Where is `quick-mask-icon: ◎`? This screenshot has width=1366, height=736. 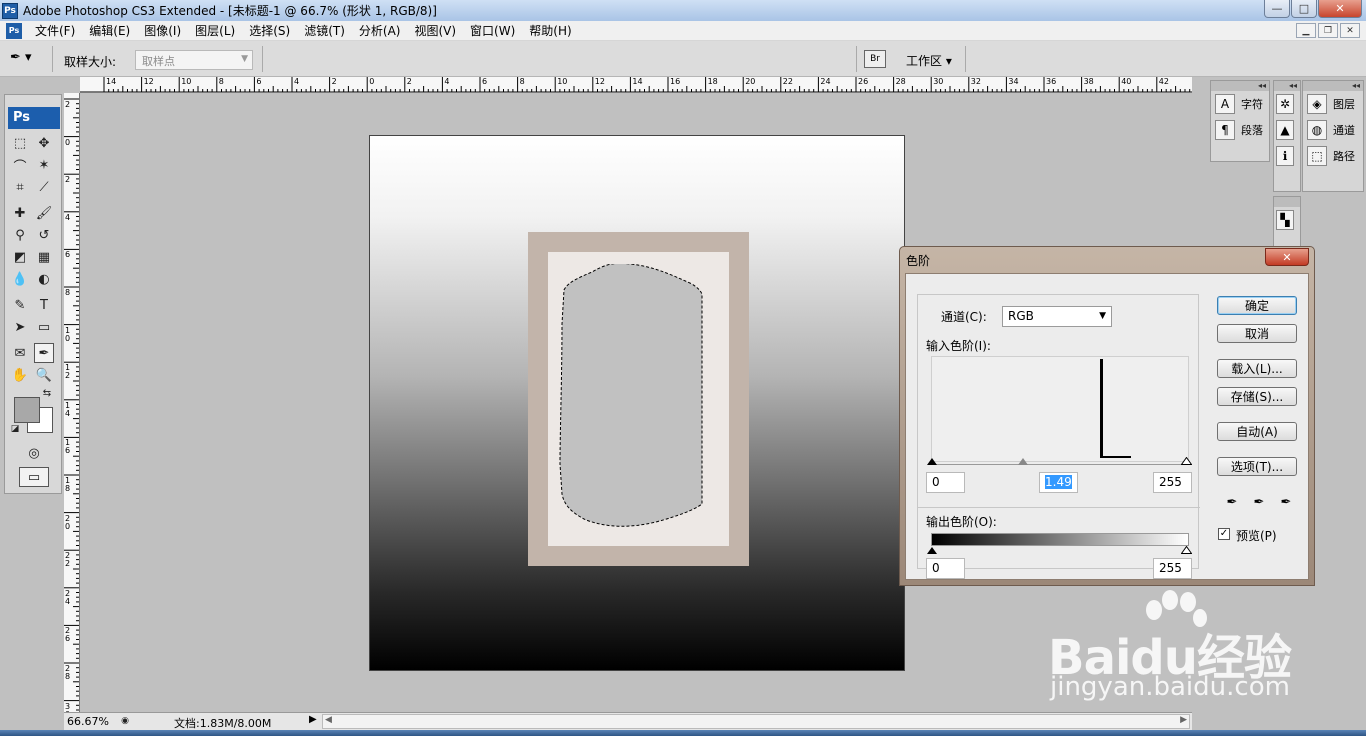
quick-mask-icon: ◎ is located at coordinates (34, 453).